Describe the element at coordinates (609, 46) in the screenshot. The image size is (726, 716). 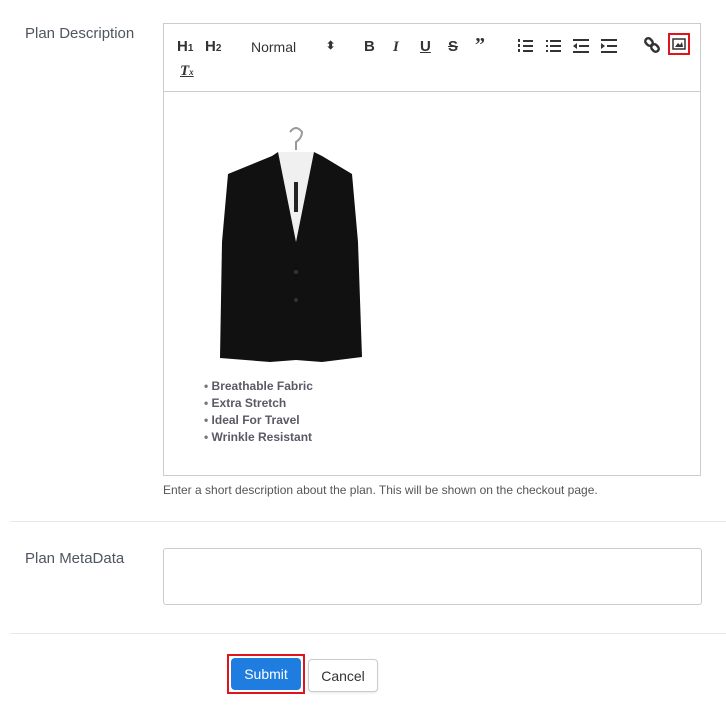
I see `indent-icon` at that location.